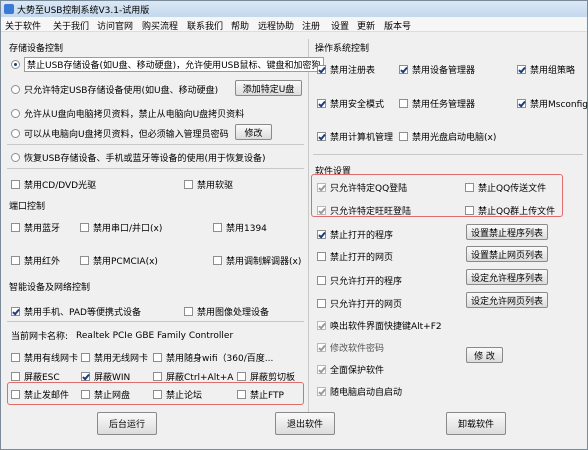 The image size is (588, 450). What do you see at coordinates (241, 394) in the screenshot?
I see `checkbox-block-ftp-box` at bounding box center [241, 394].